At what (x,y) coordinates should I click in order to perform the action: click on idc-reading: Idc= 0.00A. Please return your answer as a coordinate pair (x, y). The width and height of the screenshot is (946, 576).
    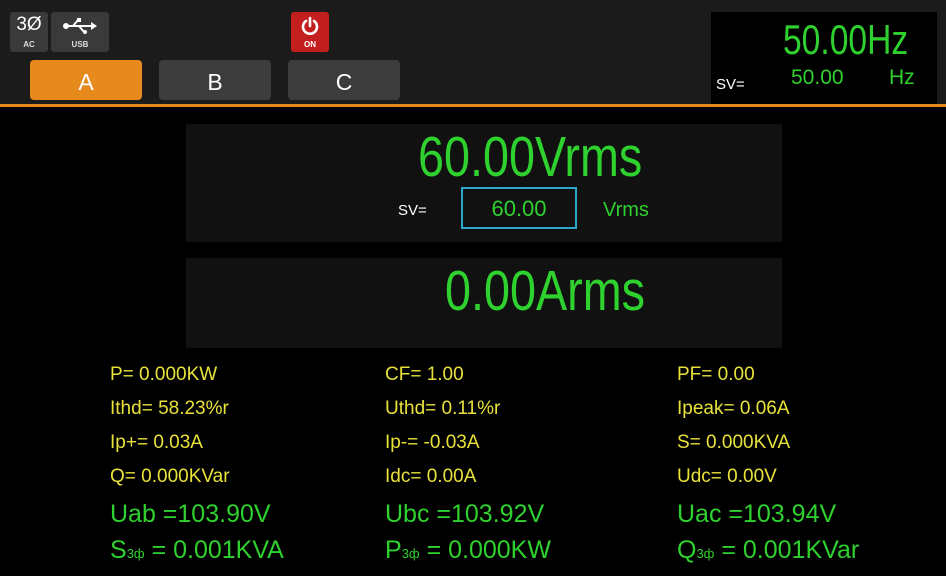
    Looking at the image, I should click on (431, 476).